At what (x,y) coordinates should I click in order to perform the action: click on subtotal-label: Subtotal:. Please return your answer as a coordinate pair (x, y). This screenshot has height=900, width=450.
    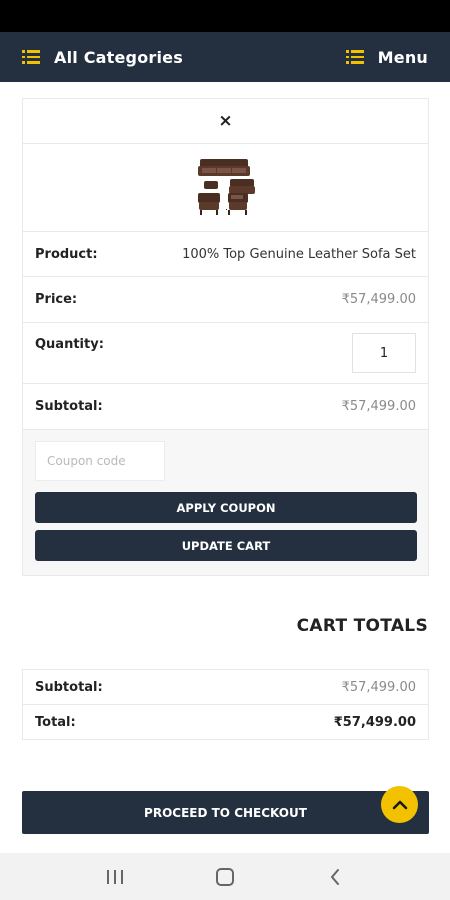
    Looking at the image, I should click on (69, 406).